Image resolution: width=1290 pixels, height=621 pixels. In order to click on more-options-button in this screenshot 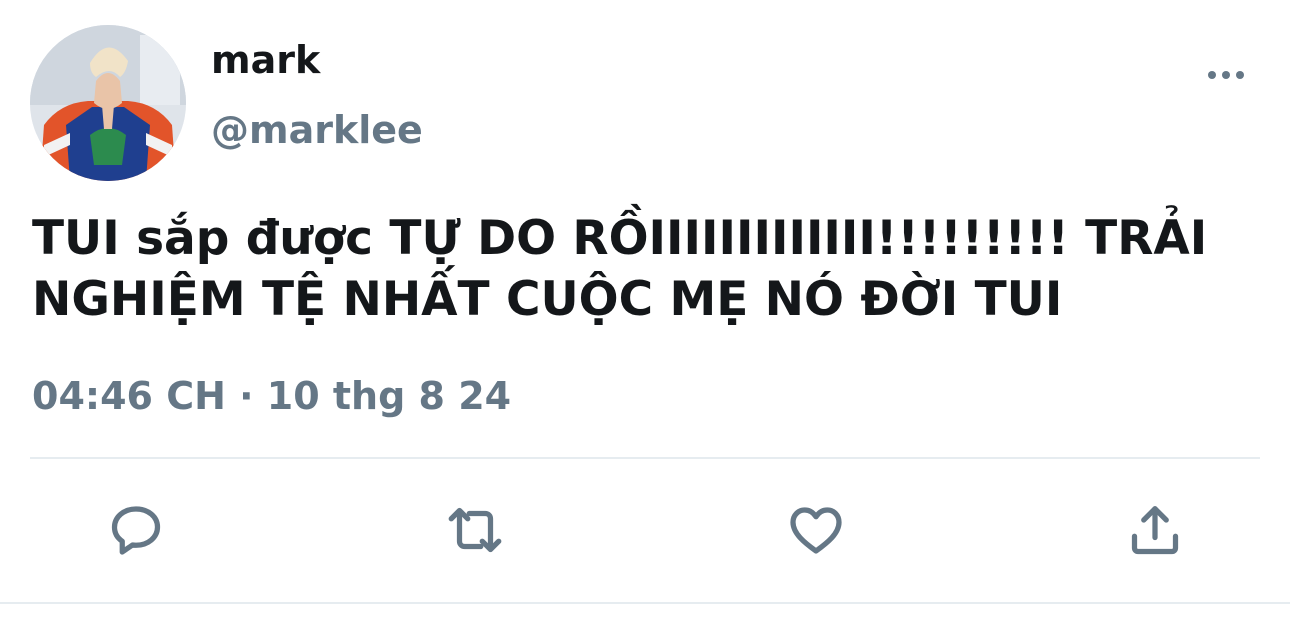, I will do `click(1226, 75)`.